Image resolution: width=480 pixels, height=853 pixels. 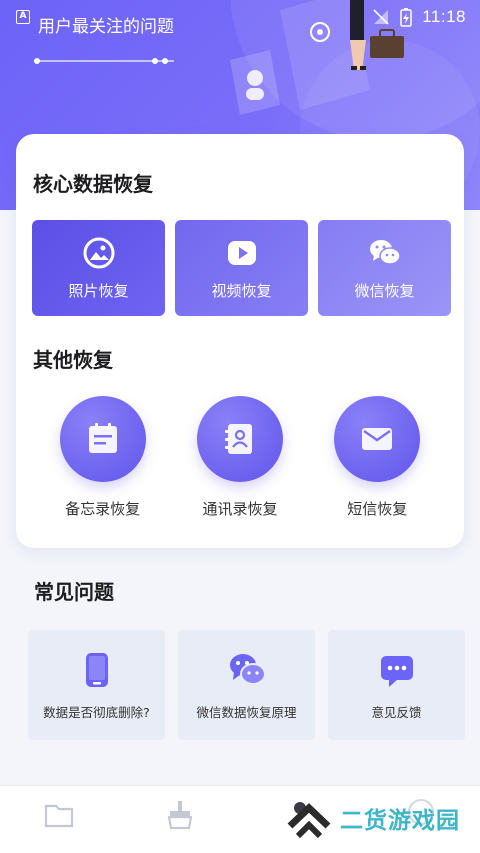 I want to click on status-time: 11:18, so click(x=444, y=16).